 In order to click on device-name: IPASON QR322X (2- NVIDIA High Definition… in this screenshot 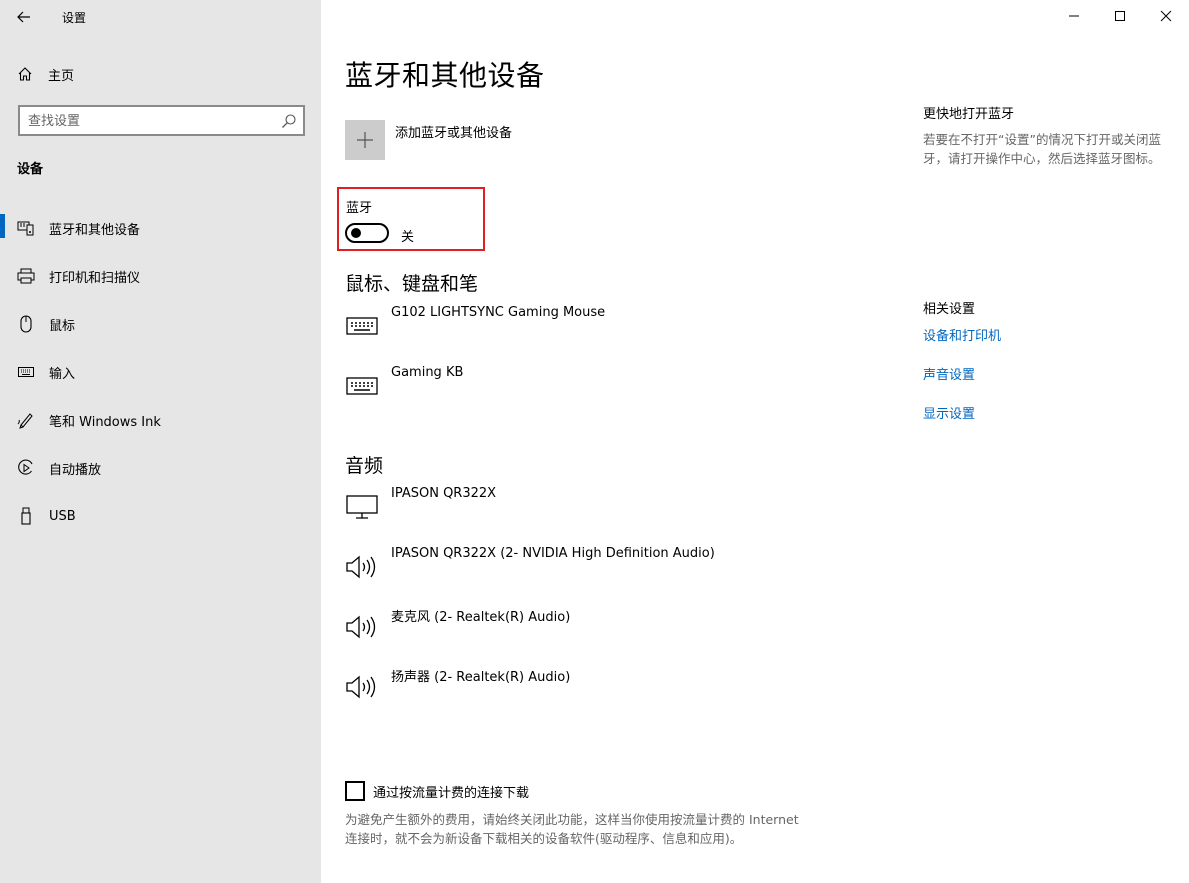, I will do `click(553, 553)`.